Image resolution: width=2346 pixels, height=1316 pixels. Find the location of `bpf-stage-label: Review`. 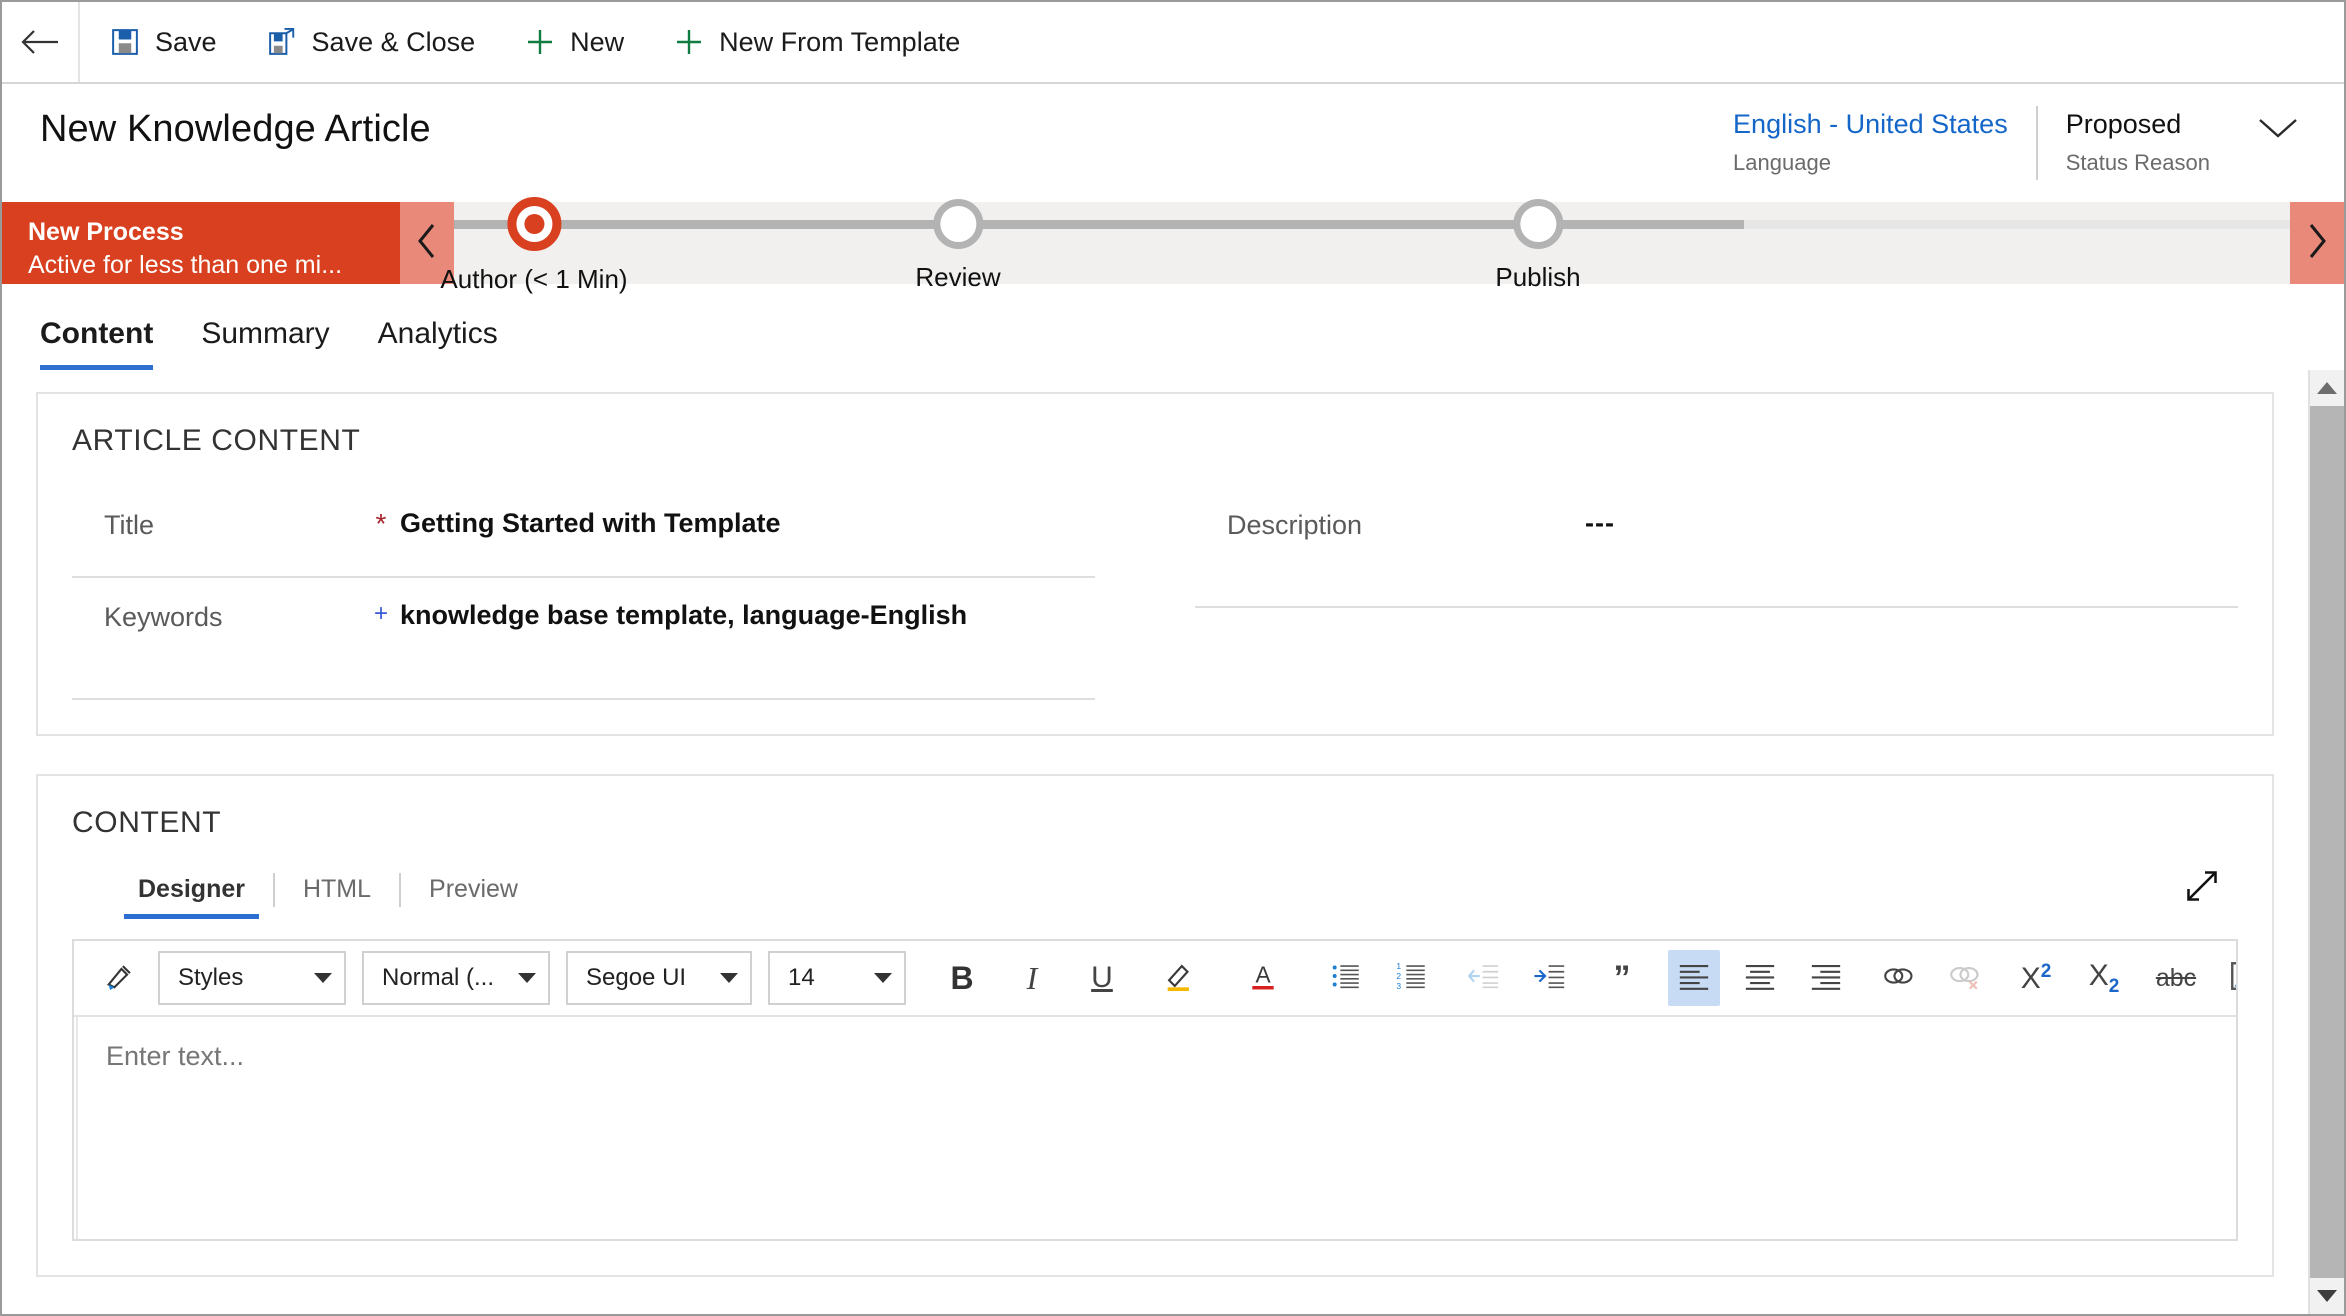

bpf-stage-label: Review is located at coordinates (958, 277).